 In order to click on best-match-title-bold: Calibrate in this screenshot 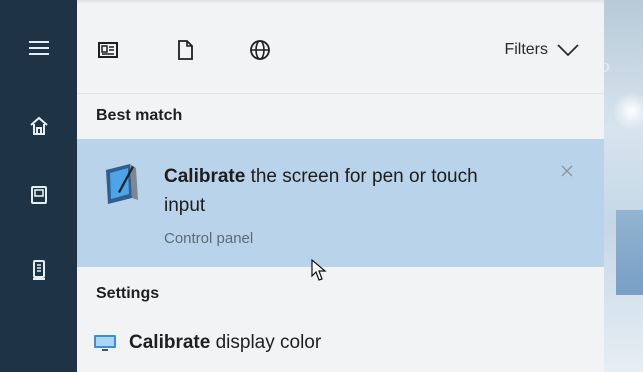, I will do `click(205, 176)`.